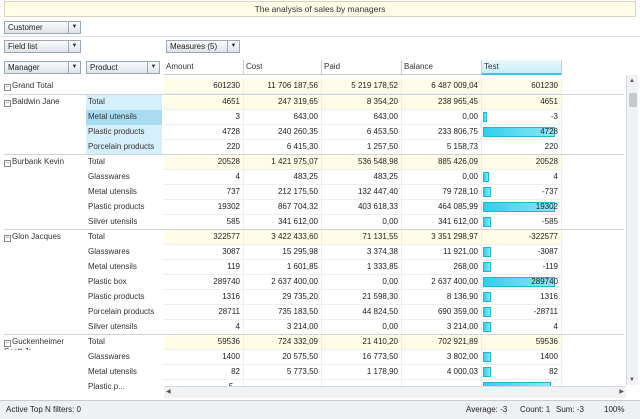 The image size is (640, 419). Describe the element at coordinates (522, 252) in the screenshot. I see `data-cell: -3087` at that location.